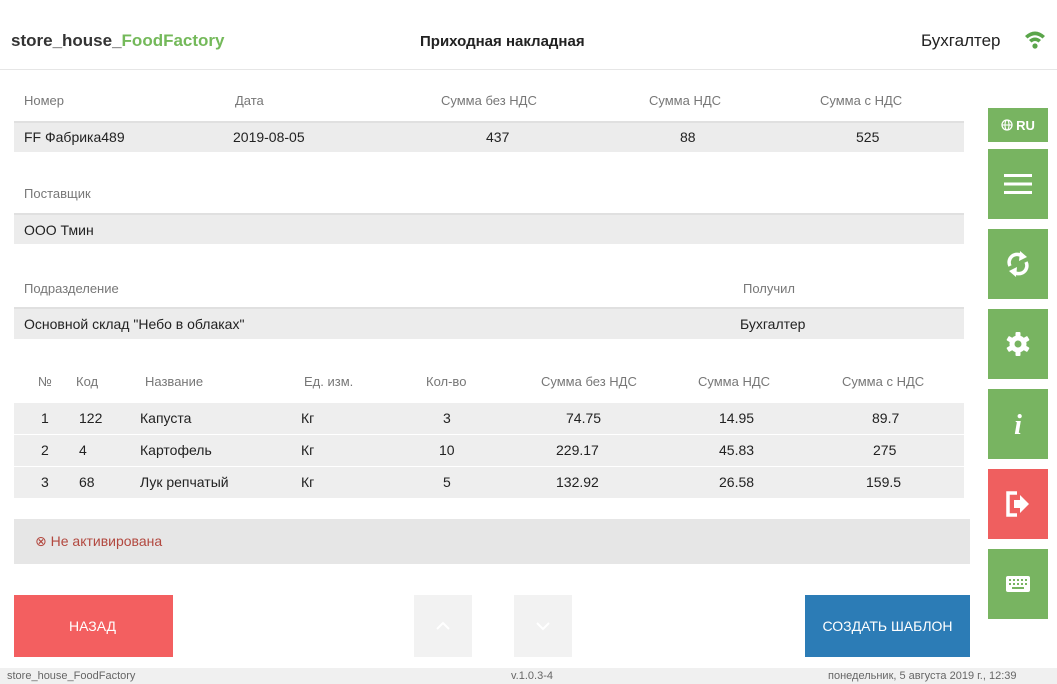 Image resolution: width=1057 pixels, height=684 pixels. I want to click on chevron-down-icon, so click(543, 626).